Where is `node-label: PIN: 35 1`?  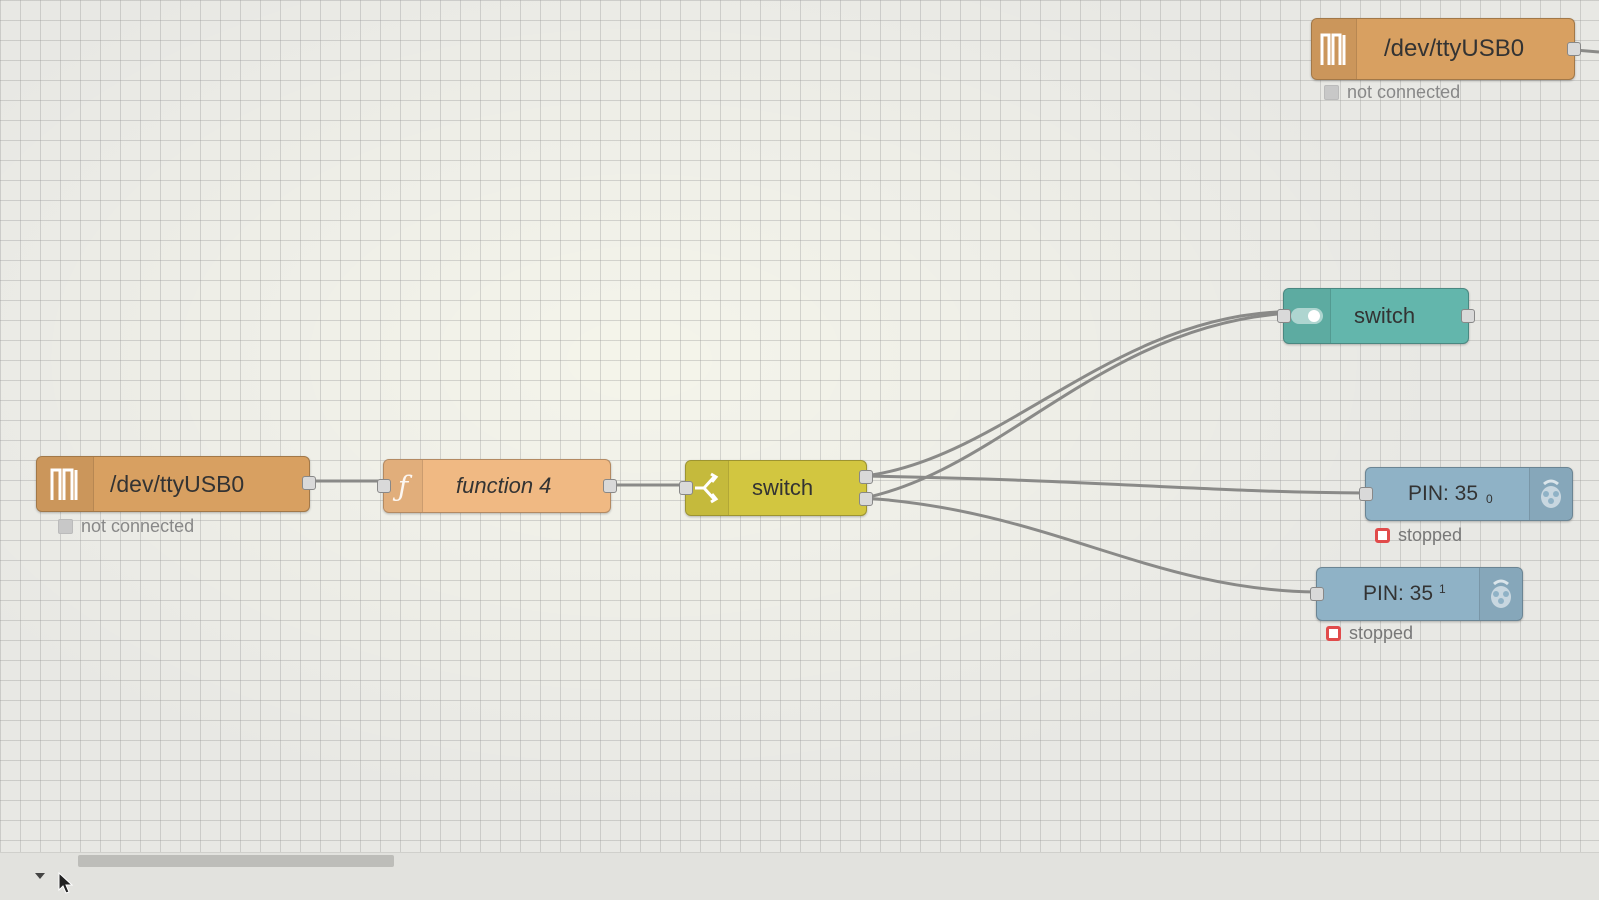
node-label: PIN: 35 1 is located at coordinates (1404, 594).